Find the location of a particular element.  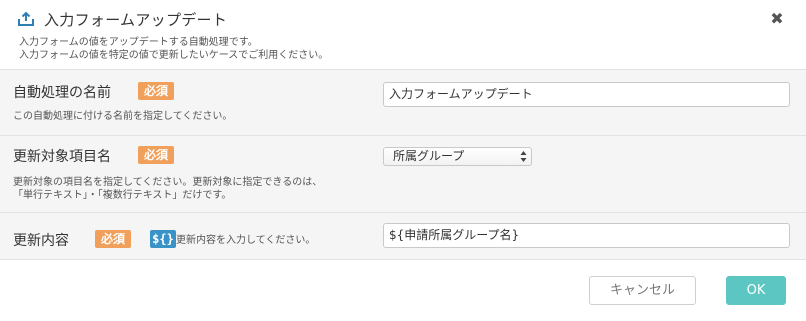

content-label: 更新内容 is located at coordinates (41, 241).